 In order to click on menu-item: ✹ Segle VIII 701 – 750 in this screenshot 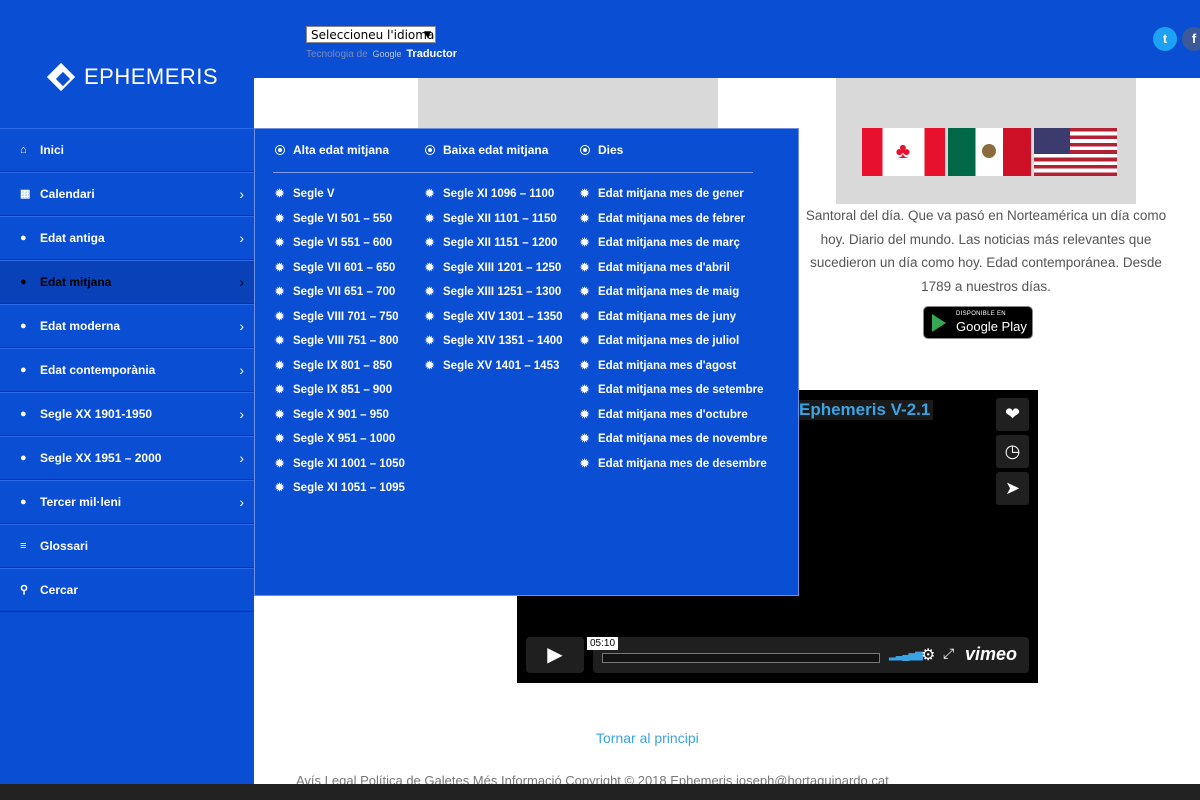, I will do `click(340, 322)`.